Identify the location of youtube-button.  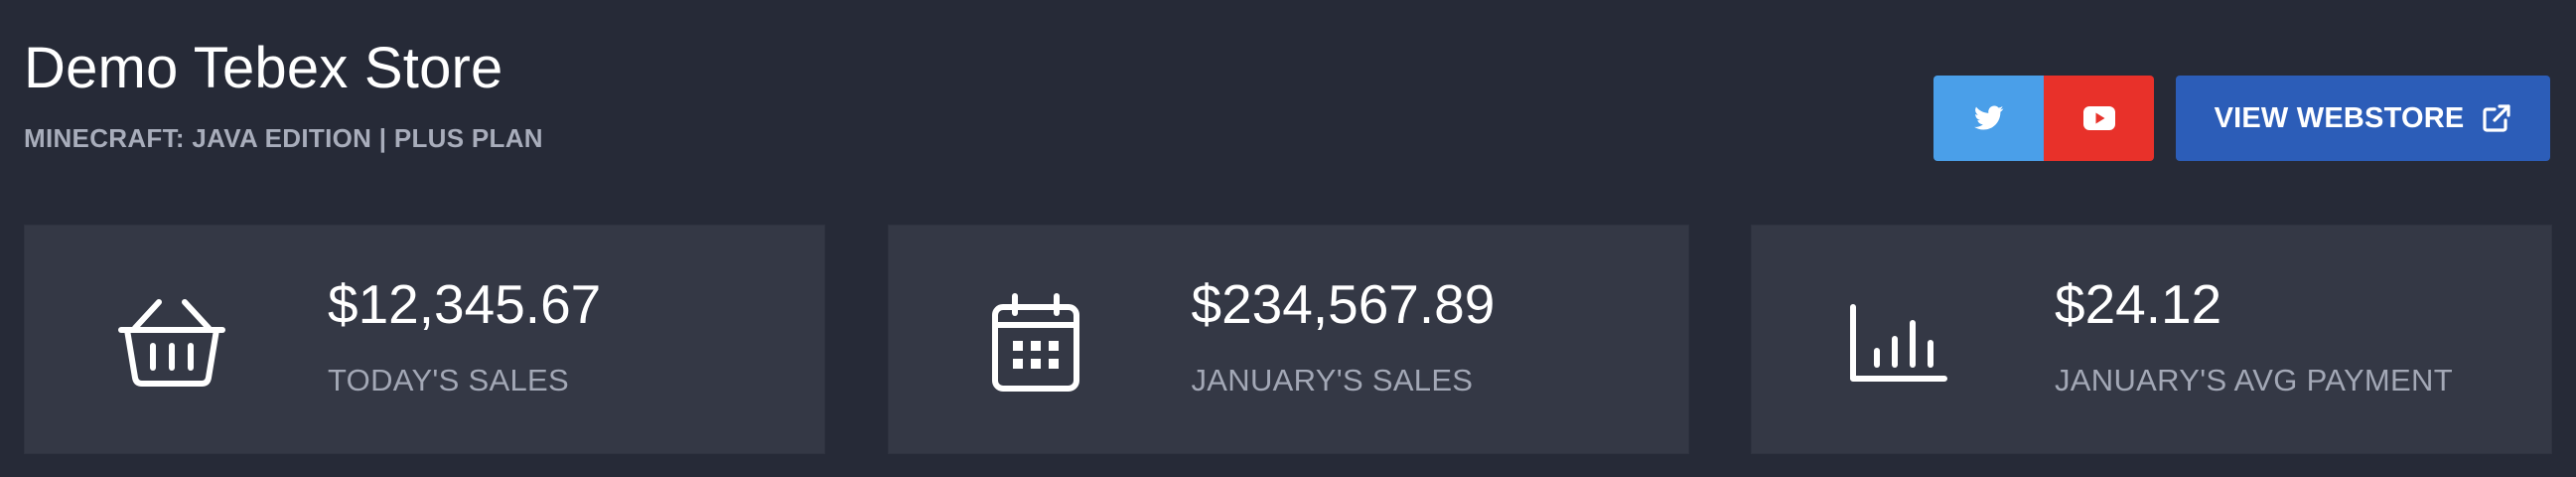
(2099, 118).